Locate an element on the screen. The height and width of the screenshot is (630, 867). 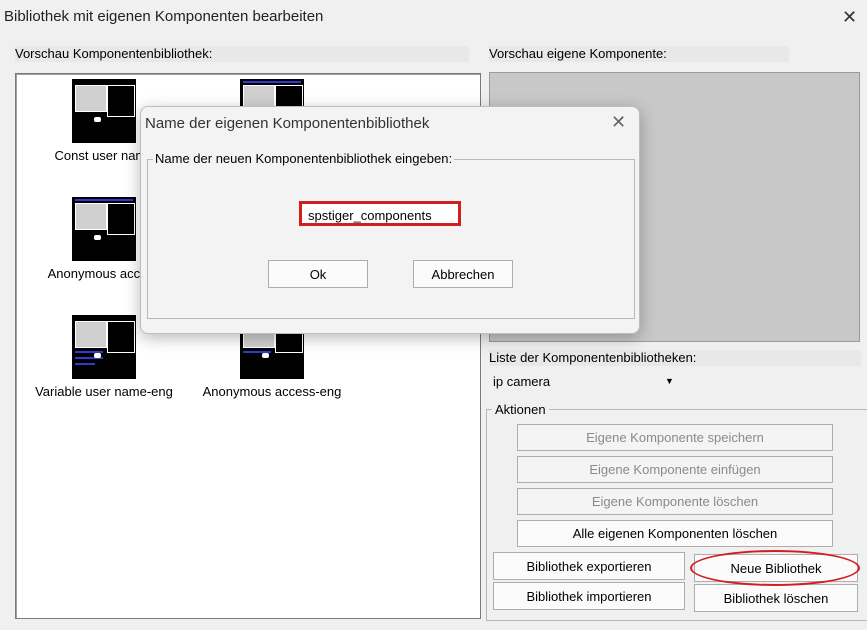
dialog-title: Name der eigenen Komponentenbibliothek is located at coordinates (287, 123).